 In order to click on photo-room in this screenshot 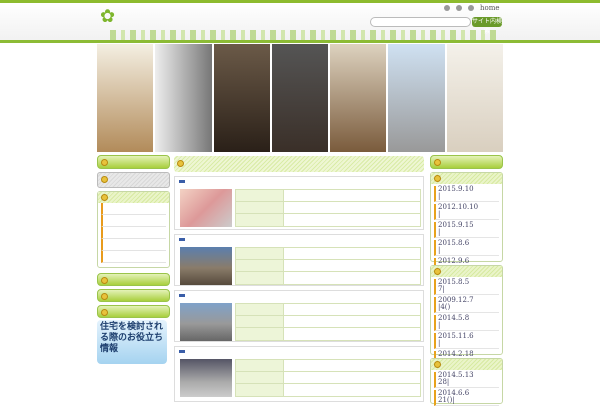, I will do `click(474, 98)`.